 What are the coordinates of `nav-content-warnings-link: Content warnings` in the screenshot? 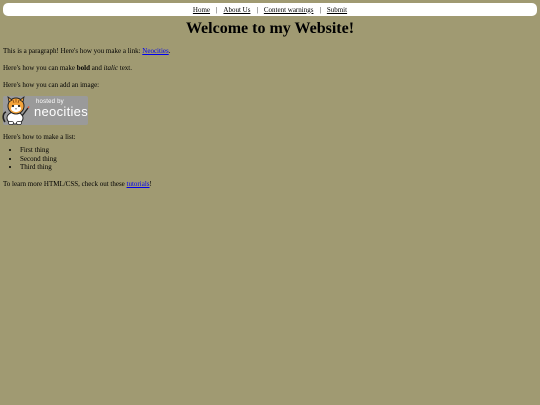 It's located at (289, 10).